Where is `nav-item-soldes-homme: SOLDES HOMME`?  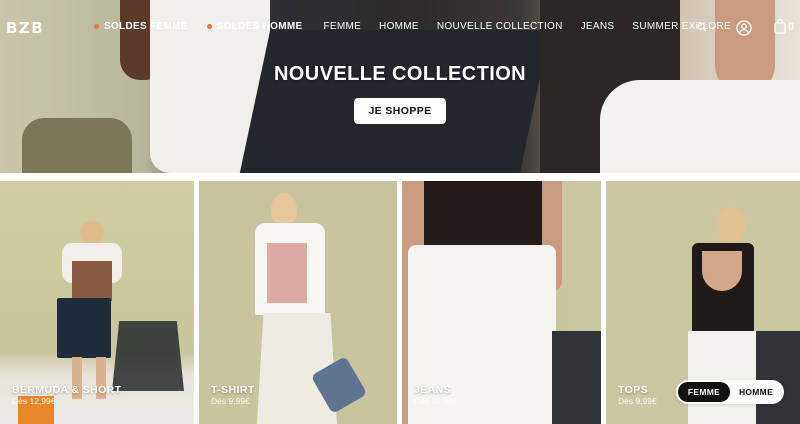
nav-item-soldes-homme: SOLDES HOMME is located at coordinates (254, 26).